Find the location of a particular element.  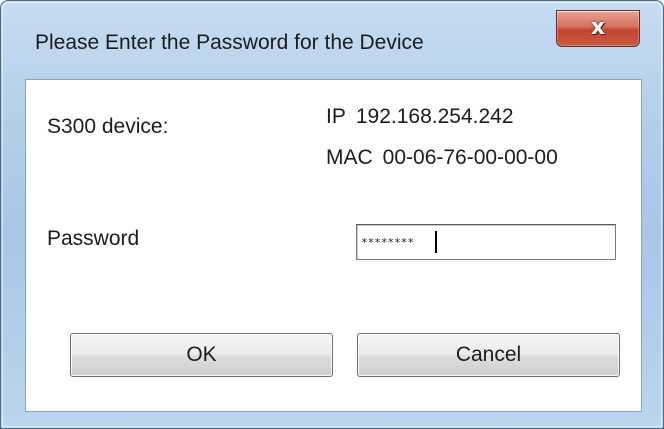

mac-address: MAC 00-06-76-00-00-00 is located at coordinates (442, 158).